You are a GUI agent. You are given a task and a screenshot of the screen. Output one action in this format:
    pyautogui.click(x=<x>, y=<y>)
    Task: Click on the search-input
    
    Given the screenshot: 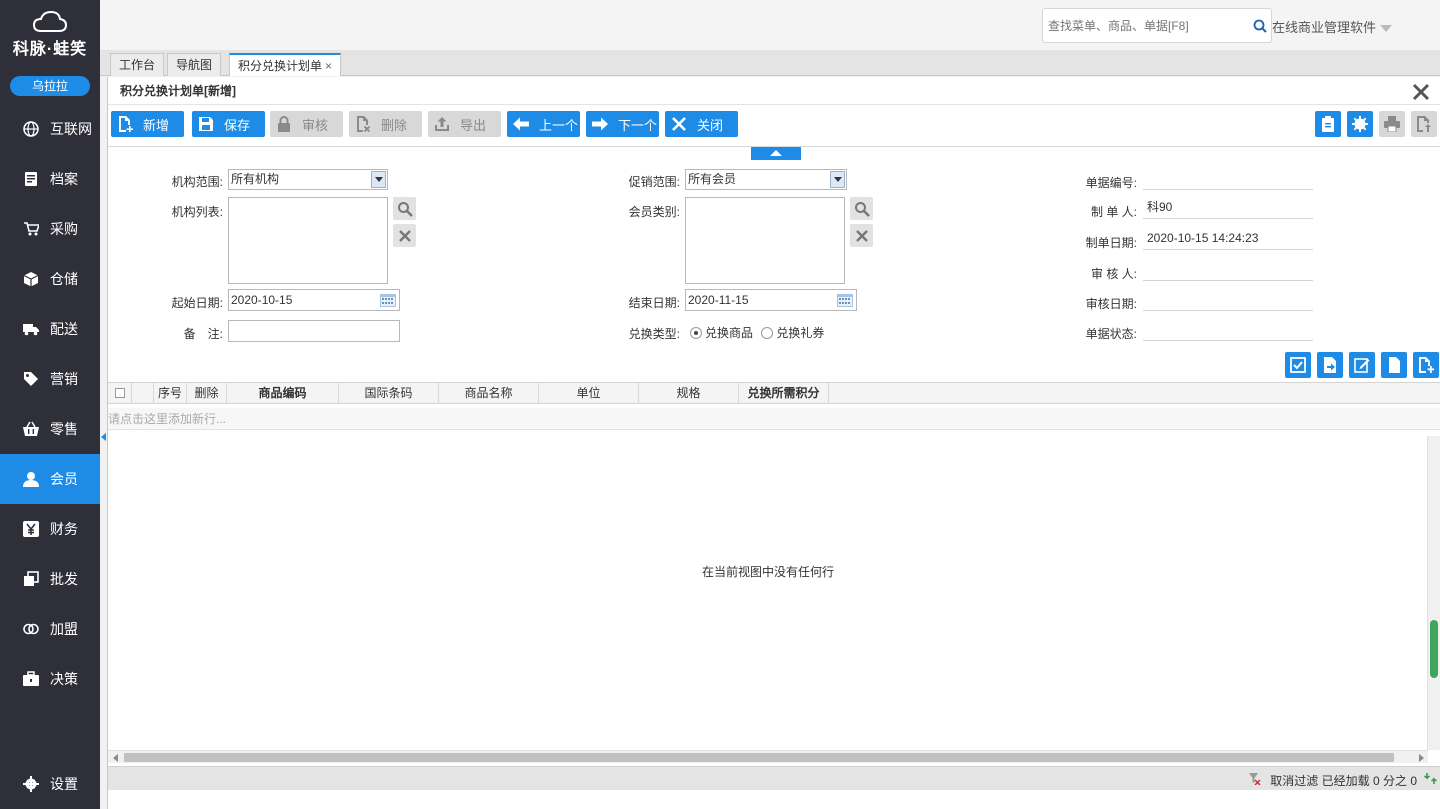 What is the action you would take?
    pyautogui.click(x=1143, y=25)
    